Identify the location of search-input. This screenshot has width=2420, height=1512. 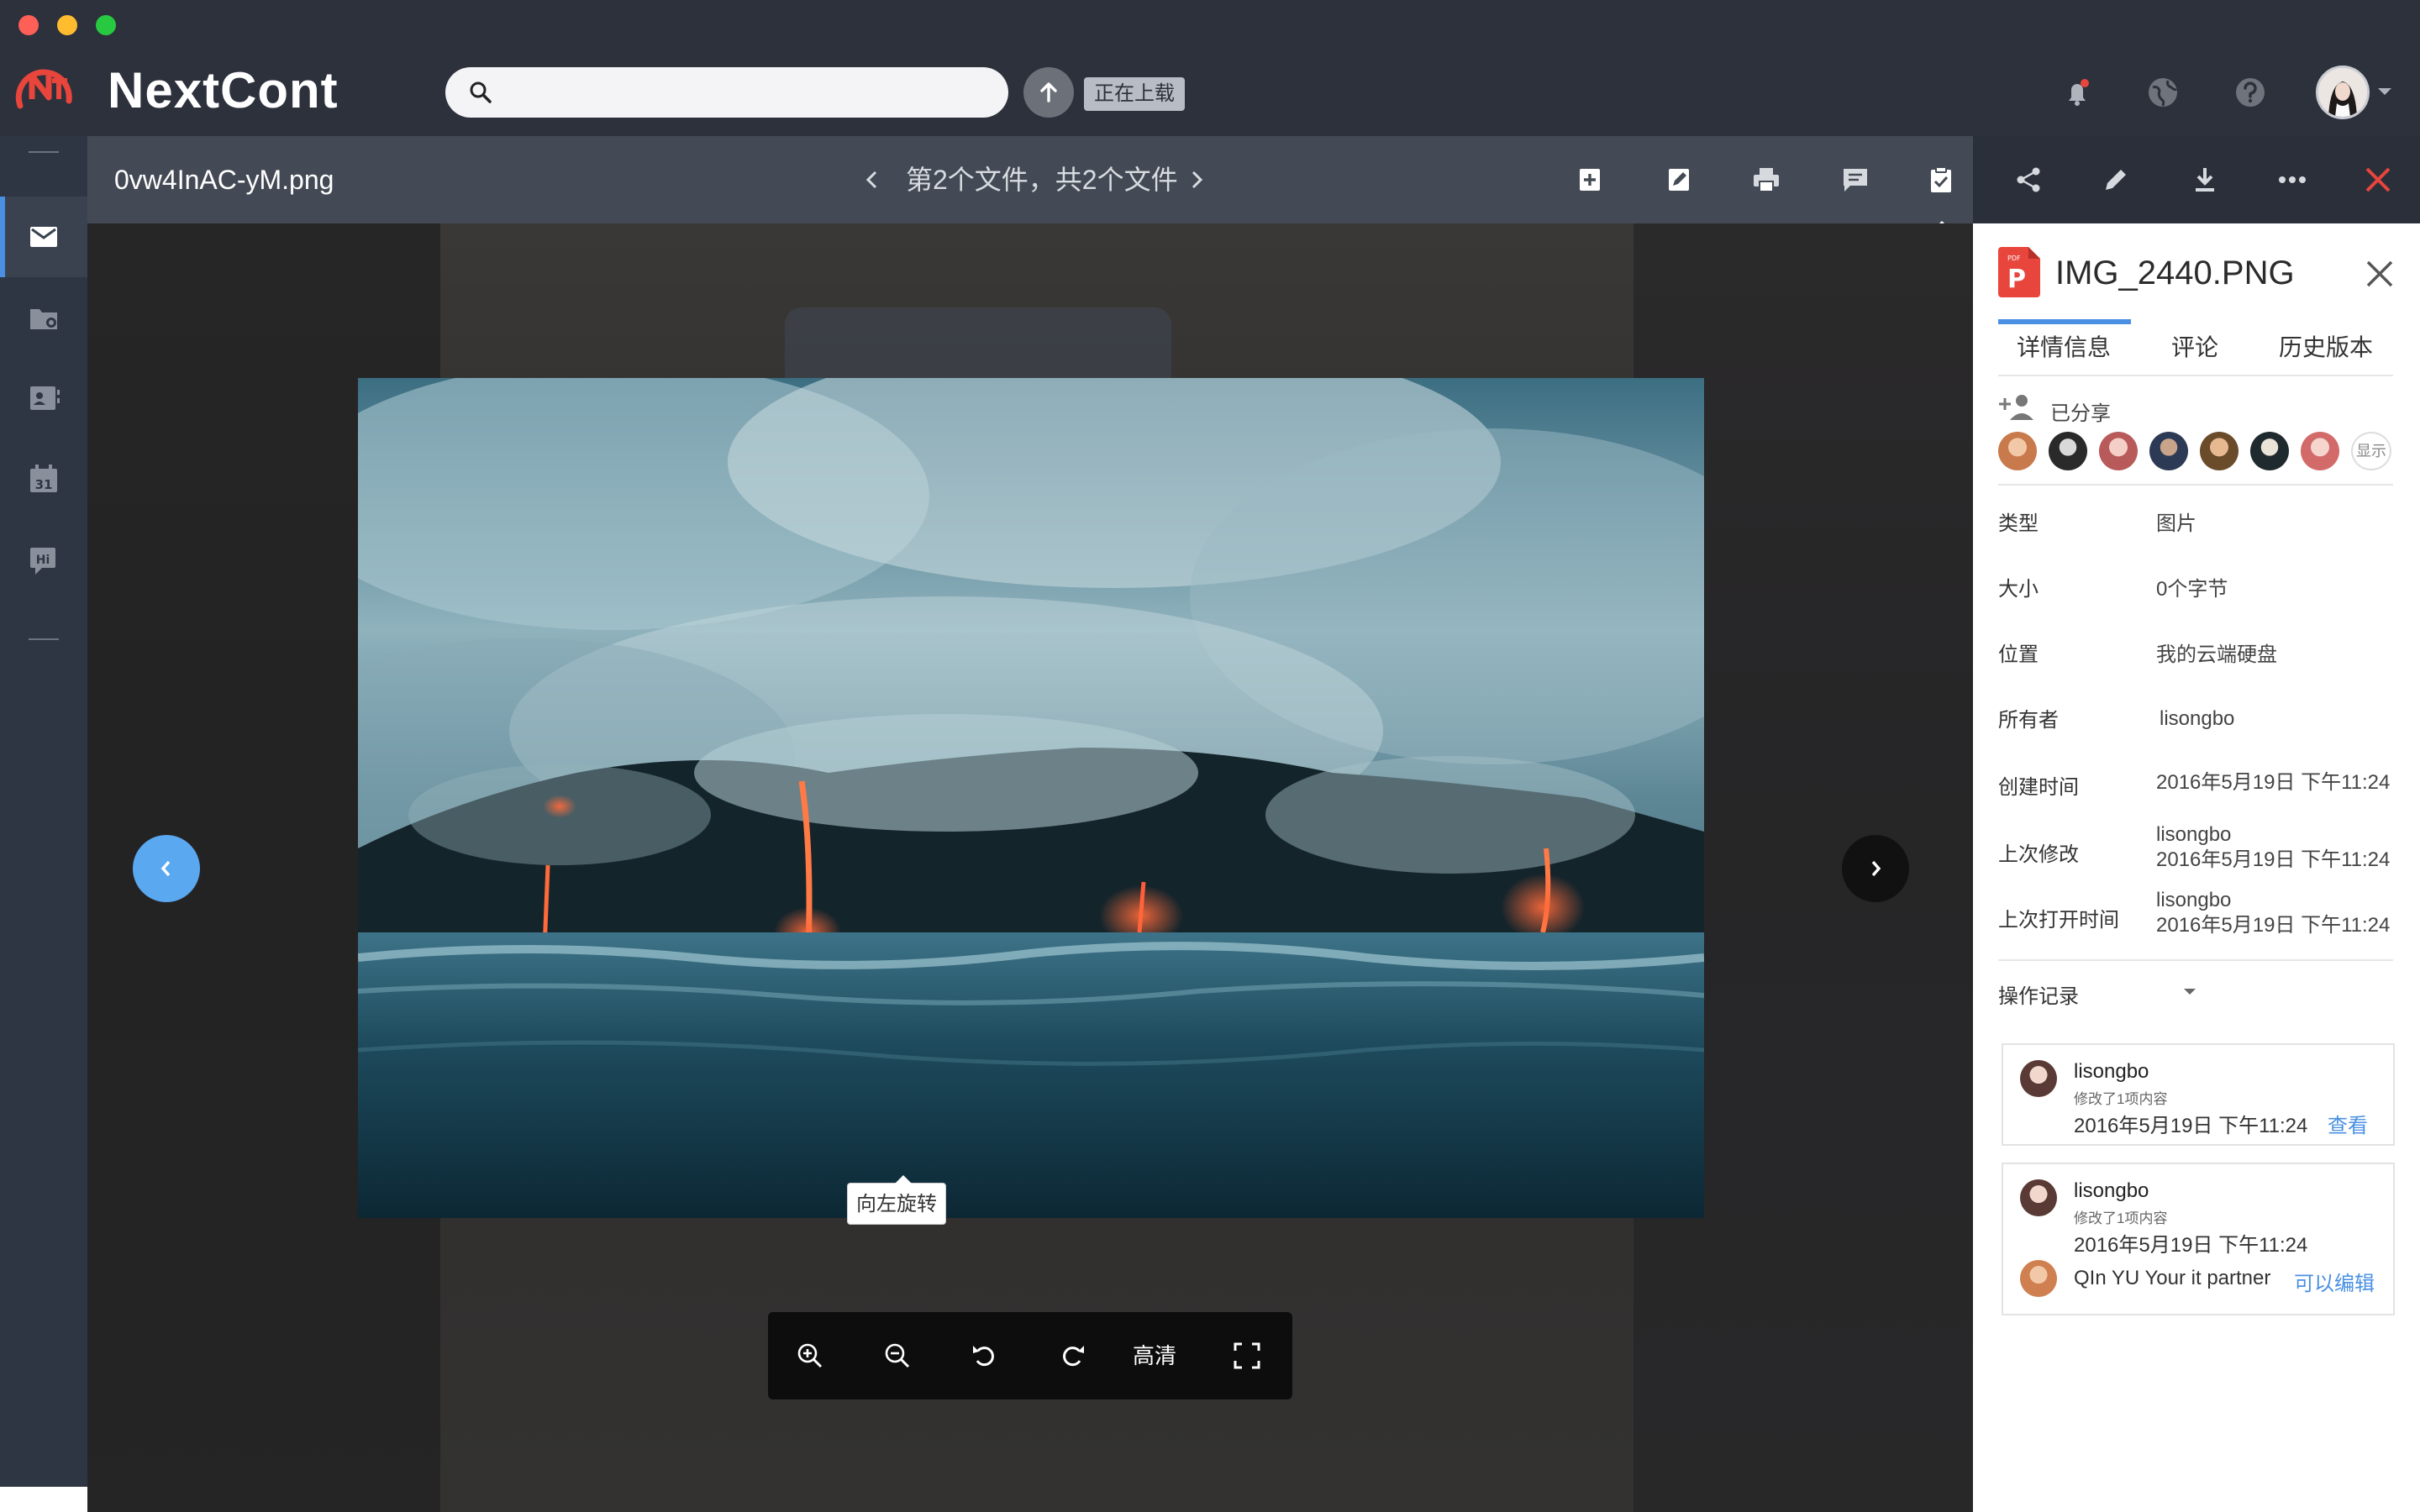
(746, 92).